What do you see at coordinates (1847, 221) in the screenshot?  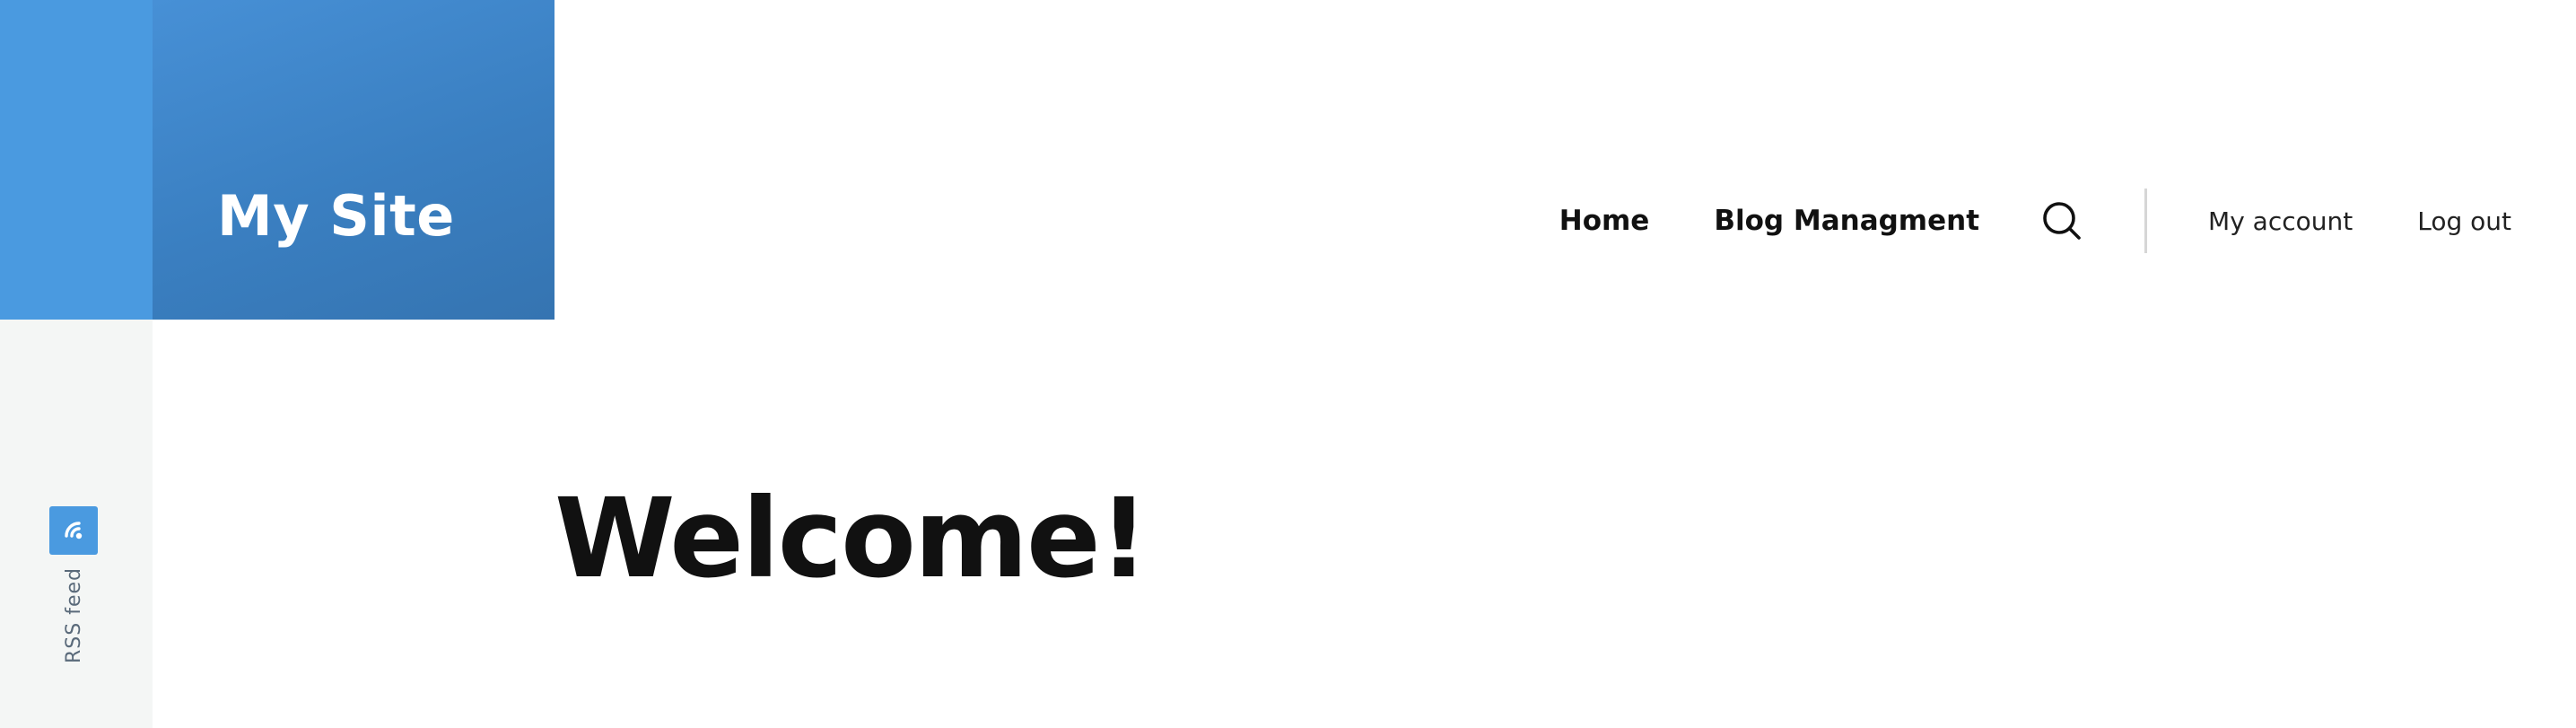 I see `nav-item-blog-managment: Blog Managment` at bounding box center [1847, 221].